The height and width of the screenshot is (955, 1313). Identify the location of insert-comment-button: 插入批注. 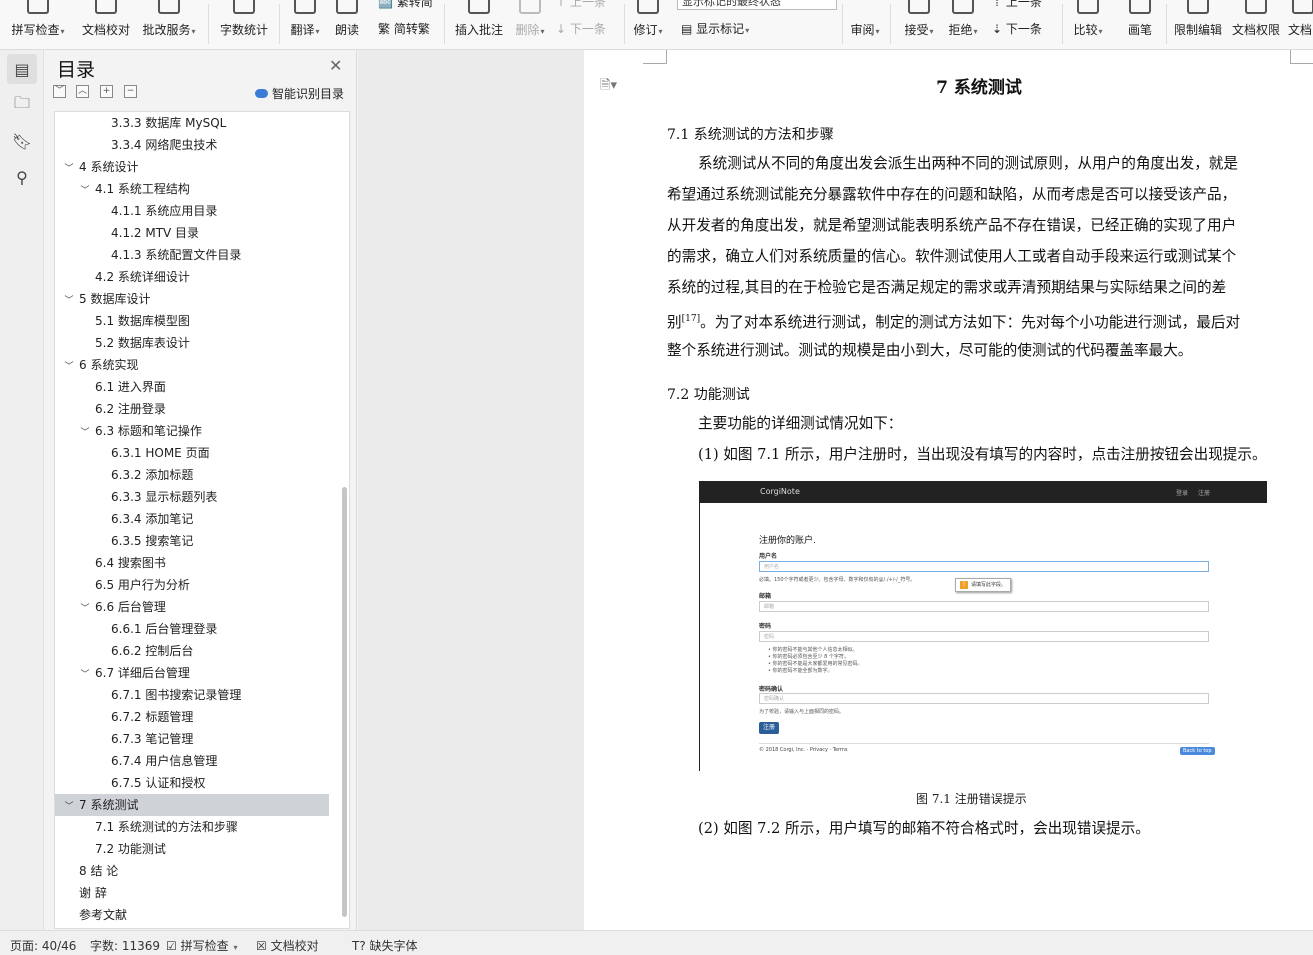
(479, 24).